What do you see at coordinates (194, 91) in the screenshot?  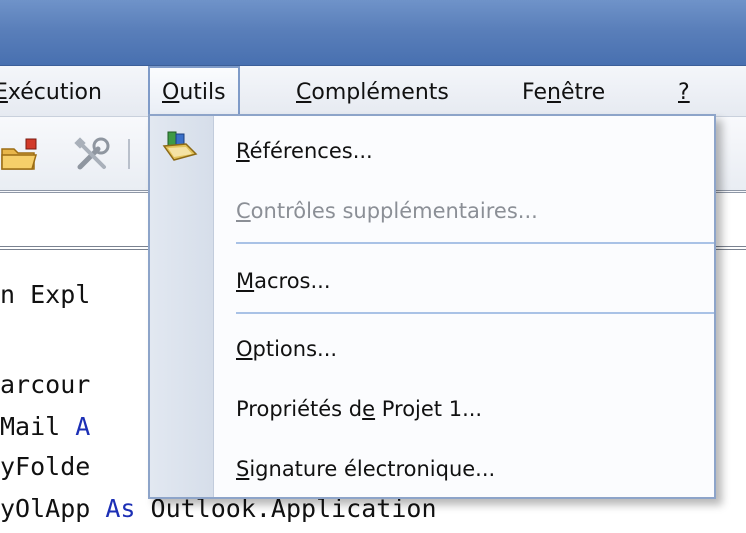 I see `menu-outils: Outils` at bounding box center [194, 91].